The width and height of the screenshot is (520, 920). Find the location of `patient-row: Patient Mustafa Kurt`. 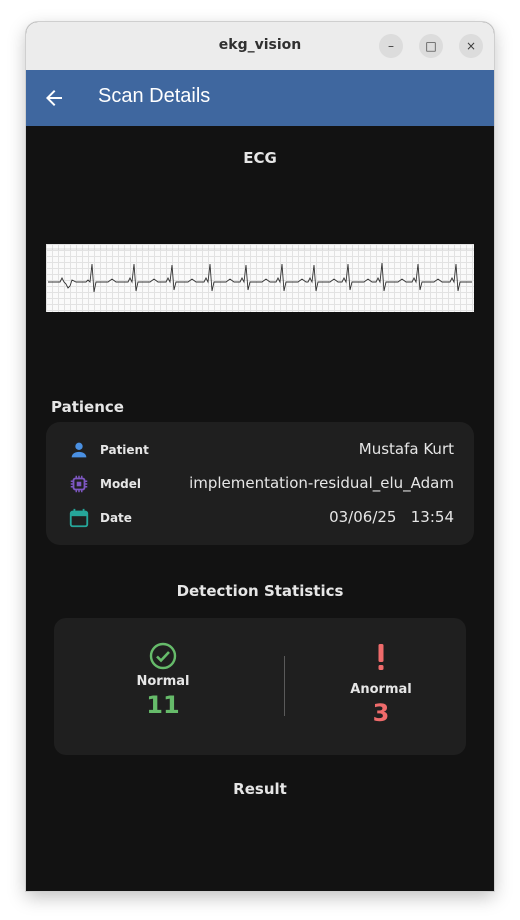

patient-row: Patient Mustafa Kurt is located at coordinates (260, 451).